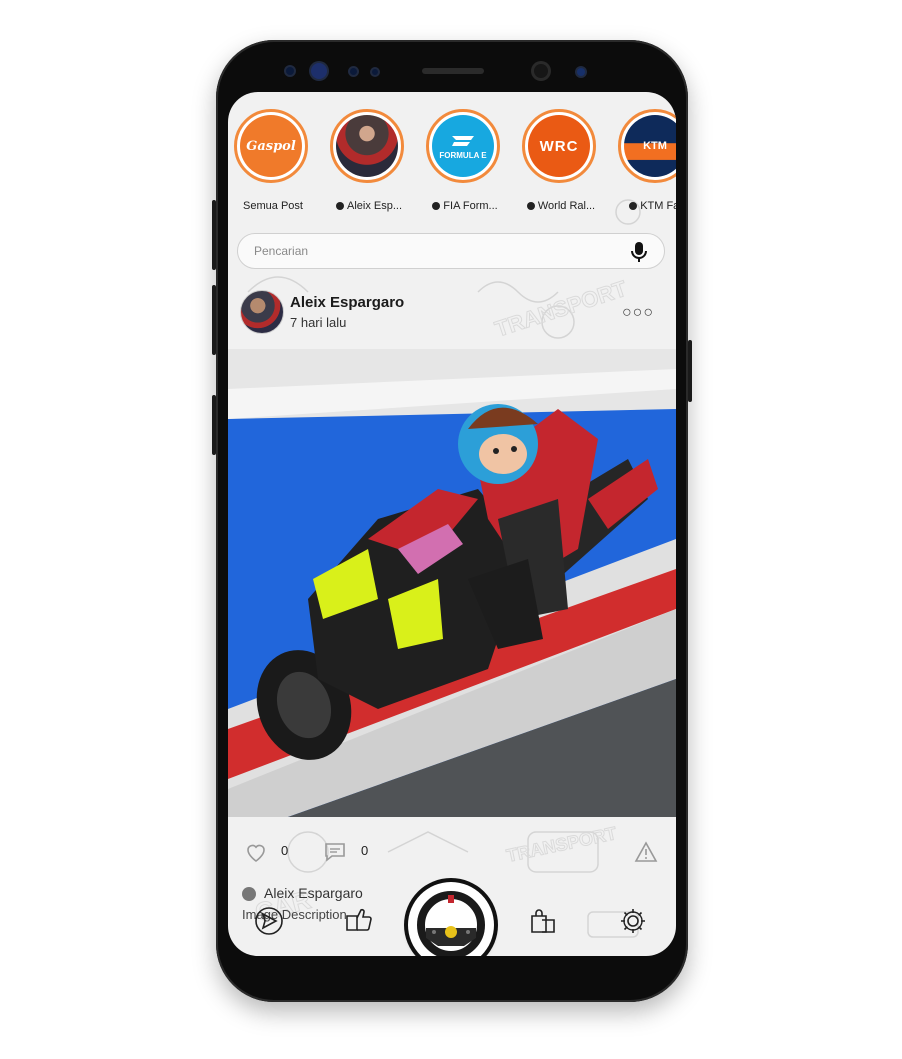 The height and width of the screenshot is (1059, 902). I want to click on comment-icon, so click(335, 852).